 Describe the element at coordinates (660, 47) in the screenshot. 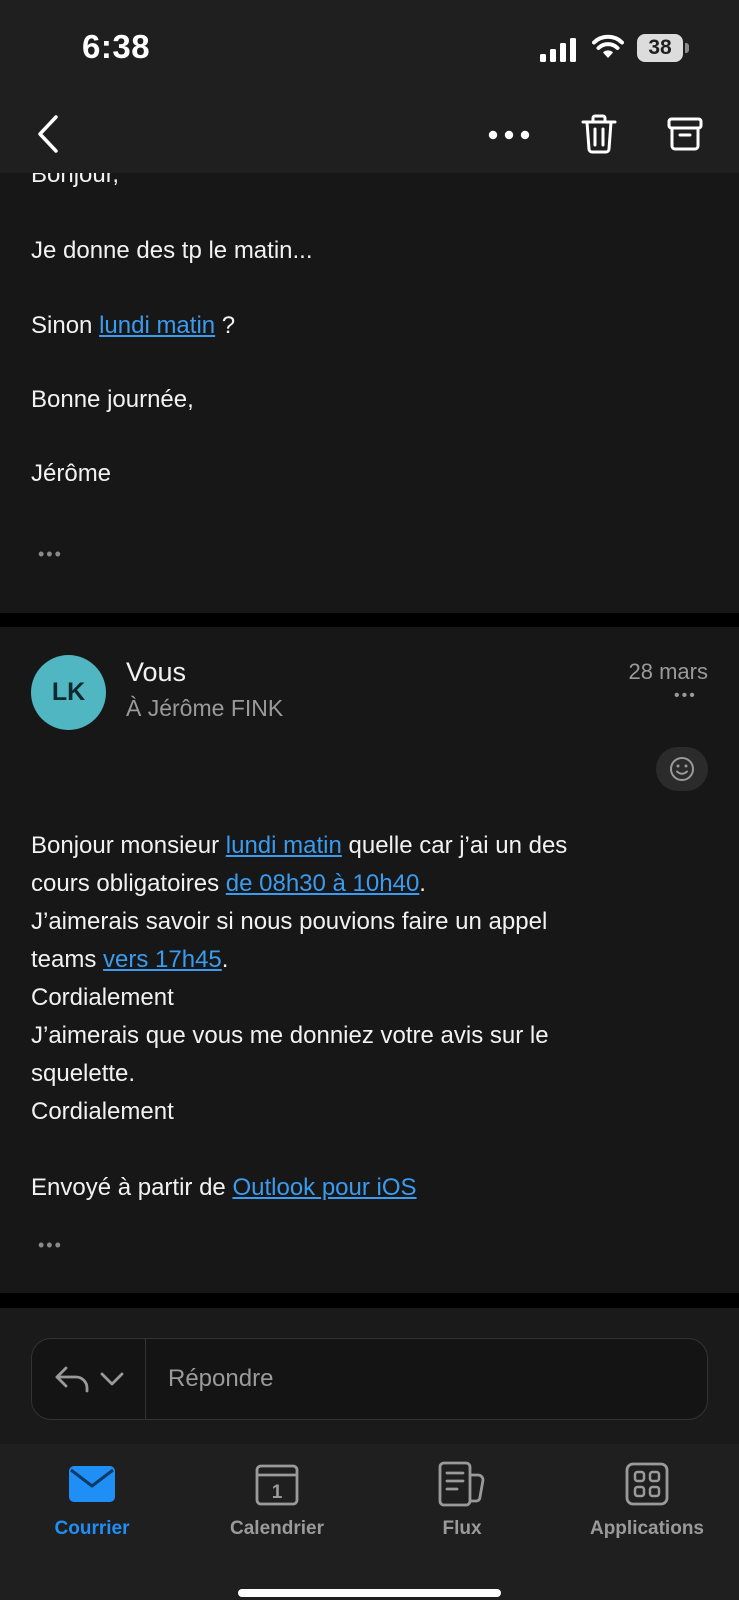

I see `battery-level: 38` at that location.